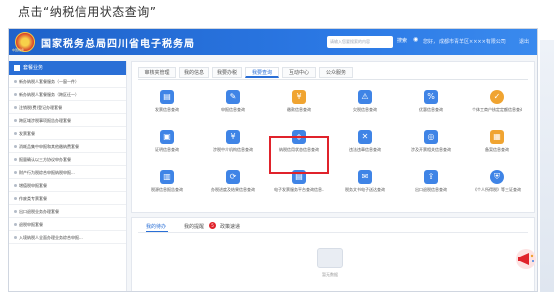 Image resolution: width=554 pixels, height=292 pixels. Describe the element at coordinates (472, 41) in the screenshot. I see `company-name: 成都市青羊区××××有限公司` at that location.